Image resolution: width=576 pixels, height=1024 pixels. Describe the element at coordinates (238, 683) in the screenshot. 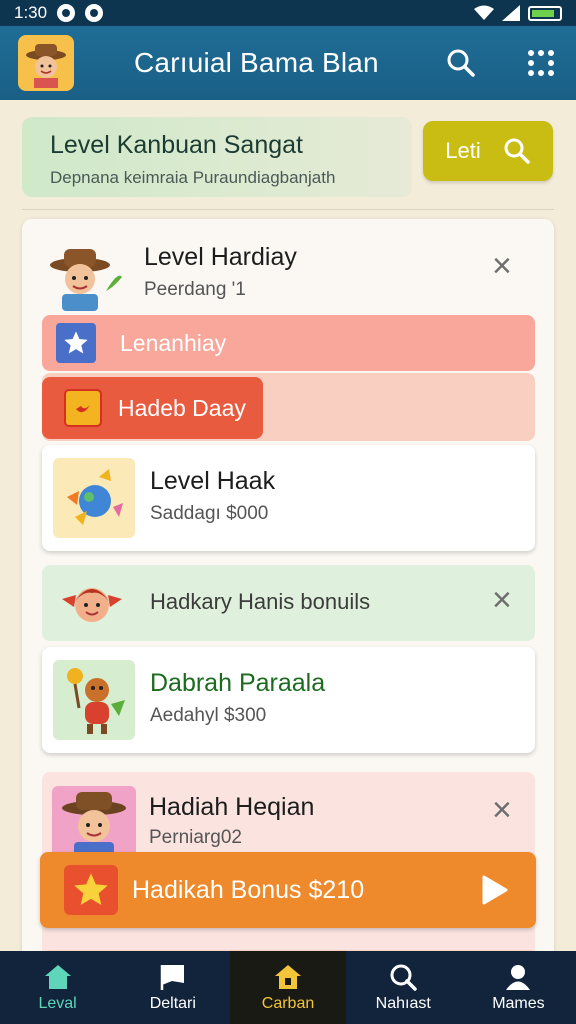

I see `card-title: Dabrah Paraala` at that location.